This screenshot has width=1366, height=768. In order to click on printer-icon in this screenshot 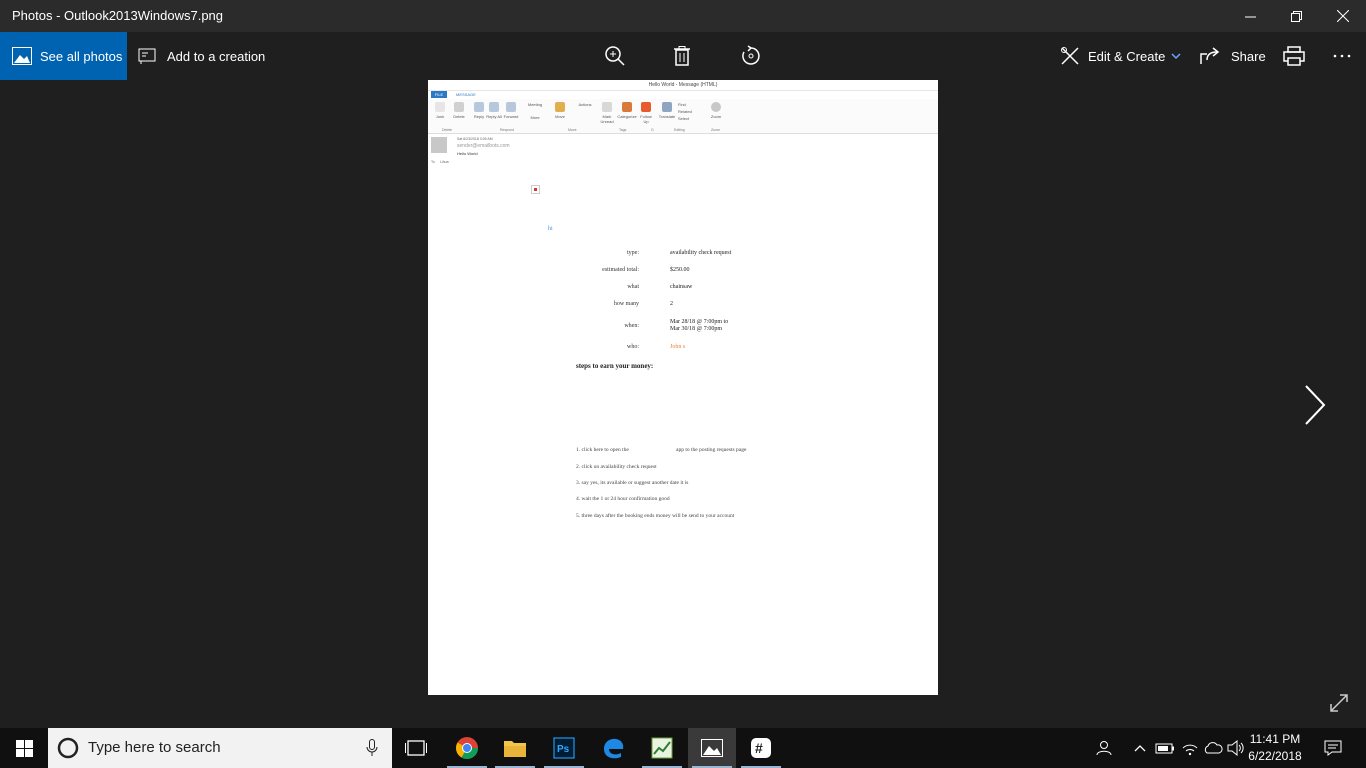, I will do `click(1294, 56)`.